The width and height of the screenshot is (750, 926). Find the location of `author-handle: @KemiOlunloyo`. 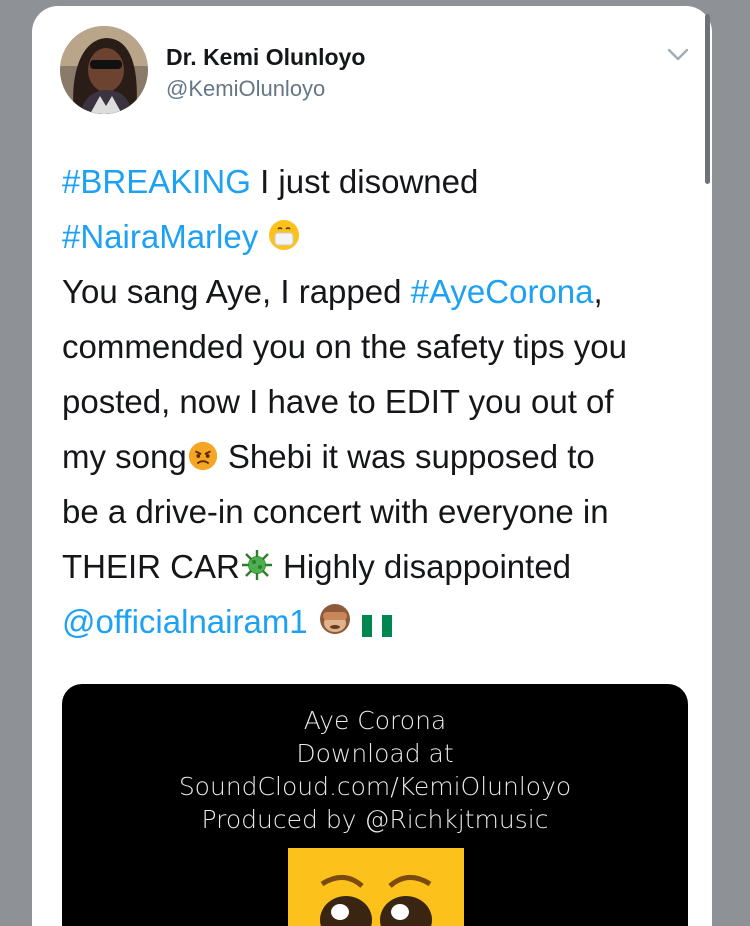

author-handle: @KemiOlunloyo is located at coordinates (245, 89).